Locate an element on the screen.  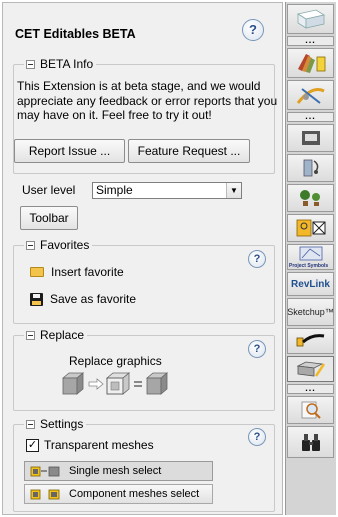
tab-editables-active is located at coordinates (310, 369).